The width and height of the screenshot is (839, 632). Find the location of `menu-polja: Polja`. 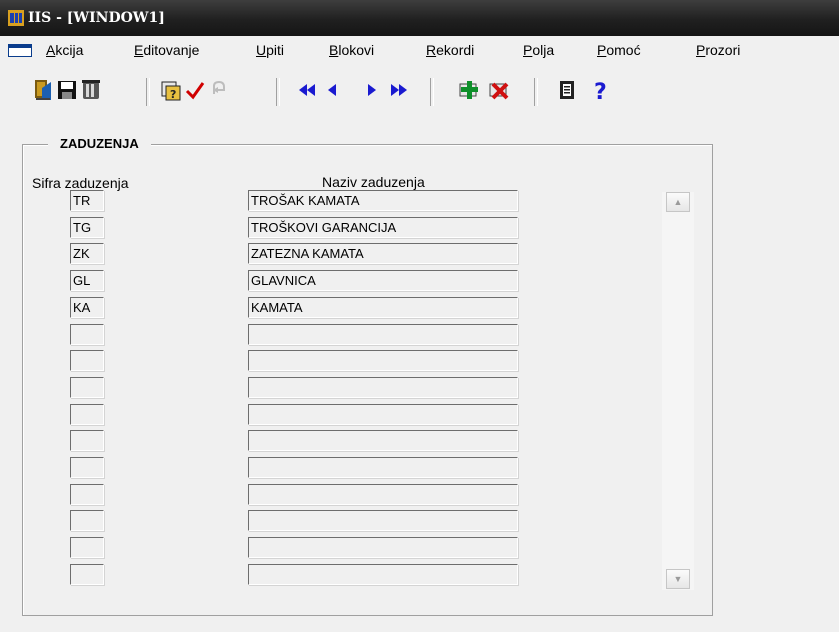

menu-polja: Polja is located at coordinates (538, 50).